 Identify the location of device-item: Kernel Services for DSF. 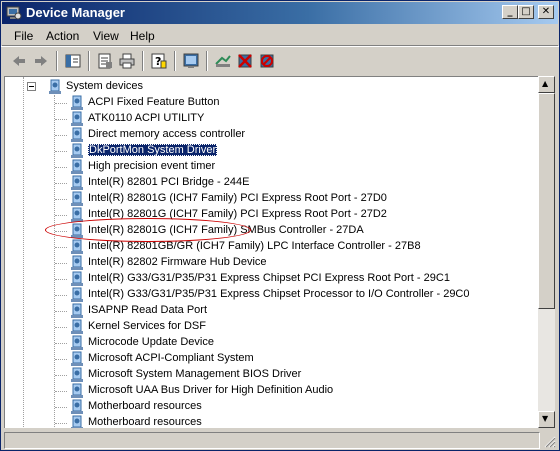
(299, 327).